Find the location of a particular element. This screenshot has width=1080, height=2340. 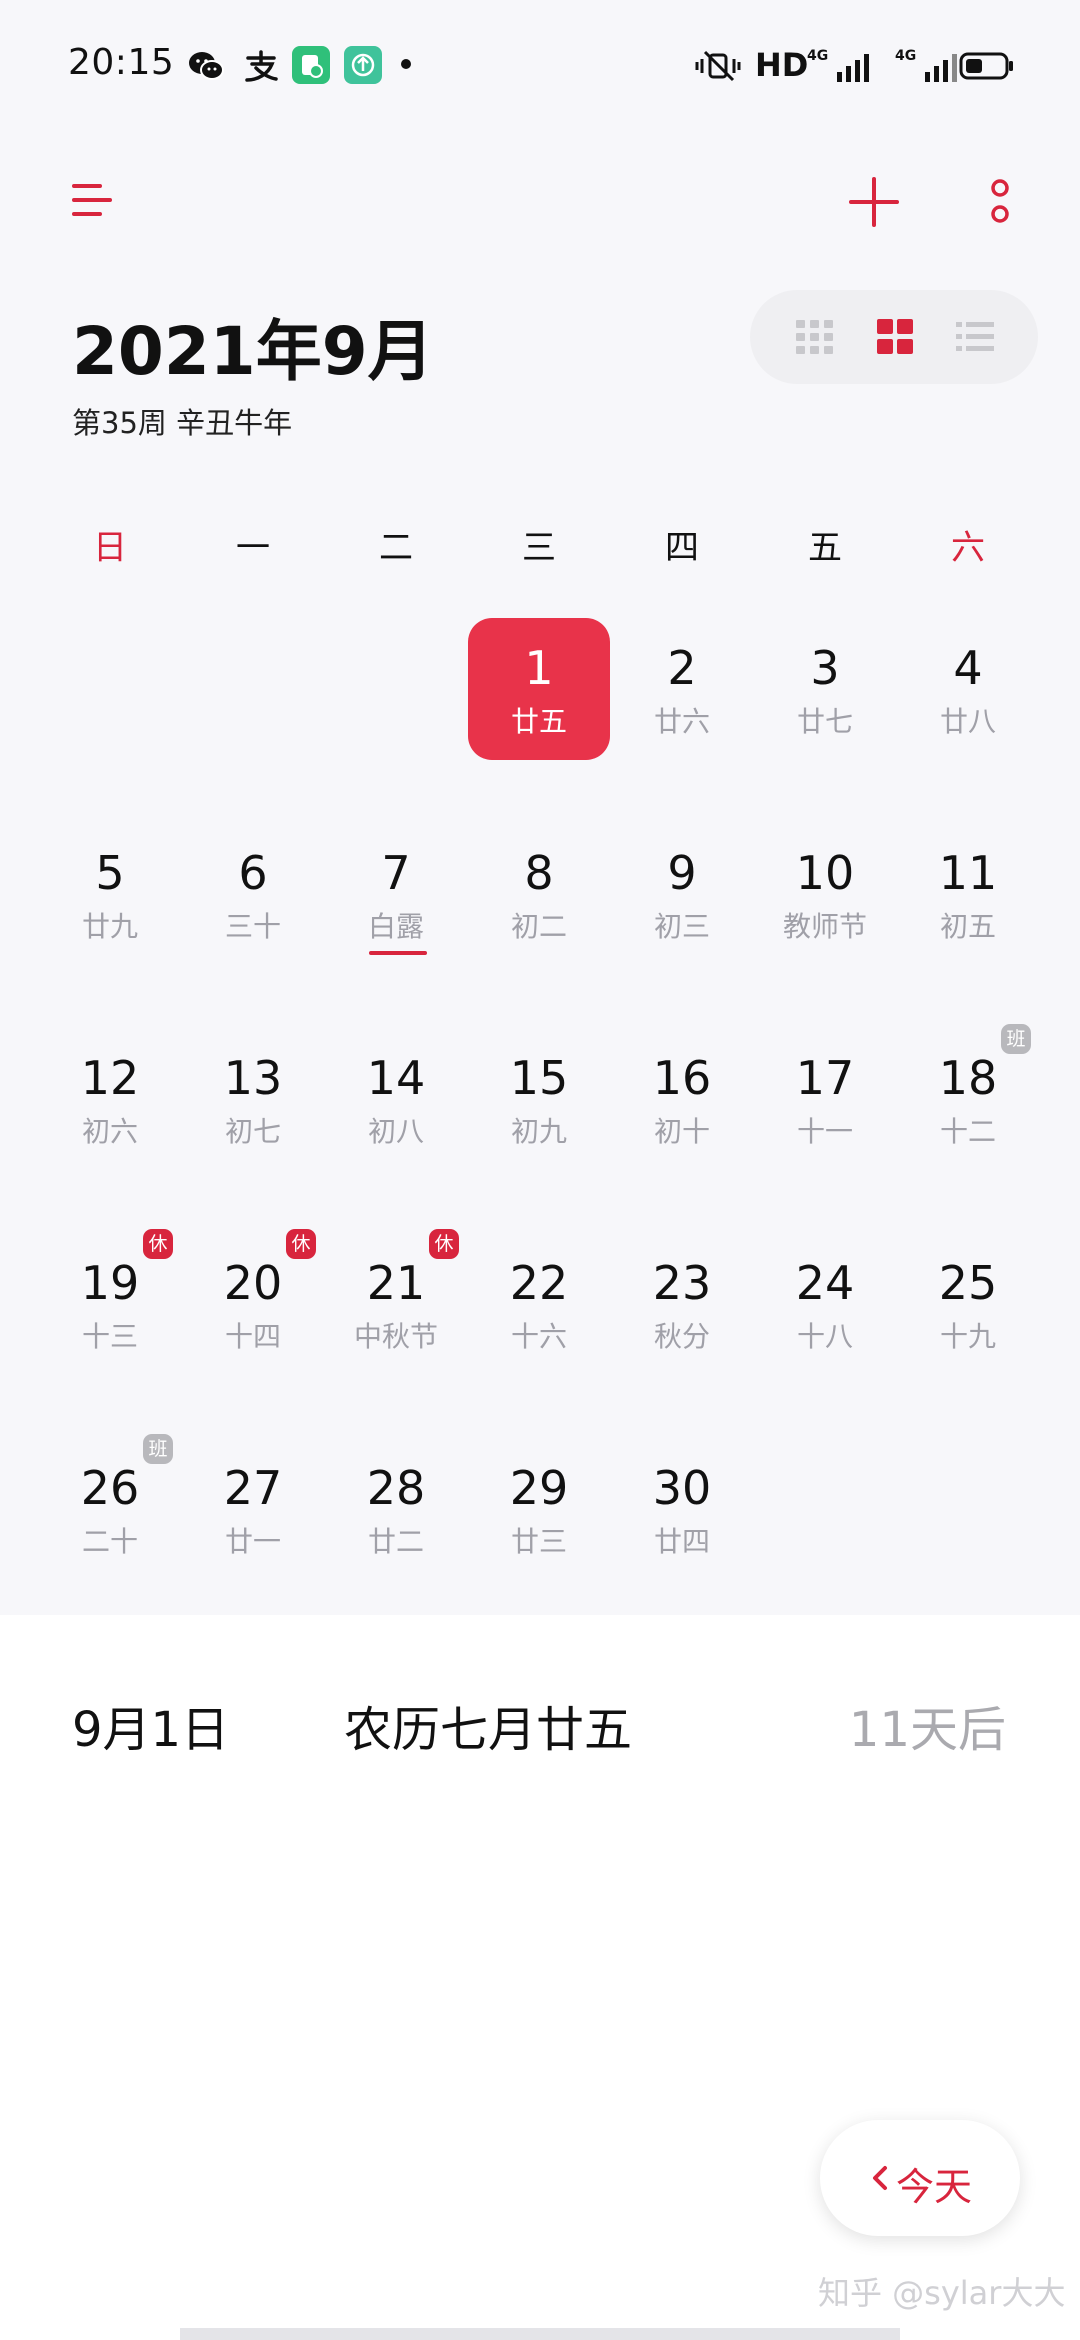

day-cell: 7 白露 is located at coordinates (396, 894).